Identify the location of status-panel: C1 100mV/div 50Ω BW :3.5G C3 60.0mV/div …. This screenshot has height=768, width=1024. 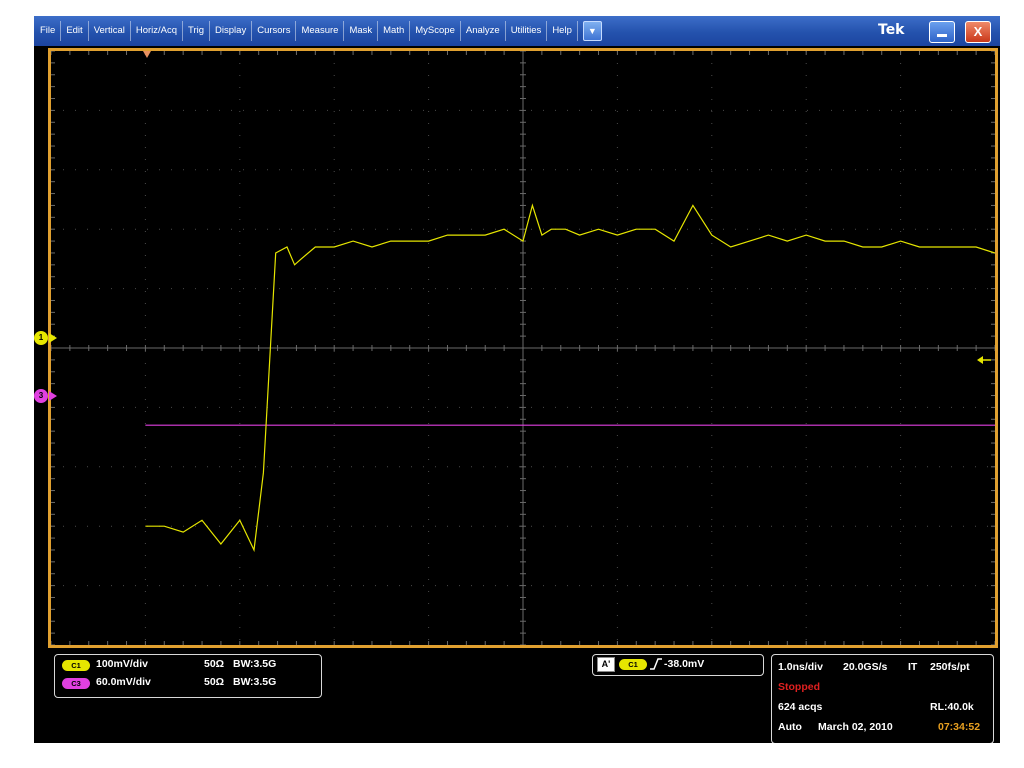
(517, 695).